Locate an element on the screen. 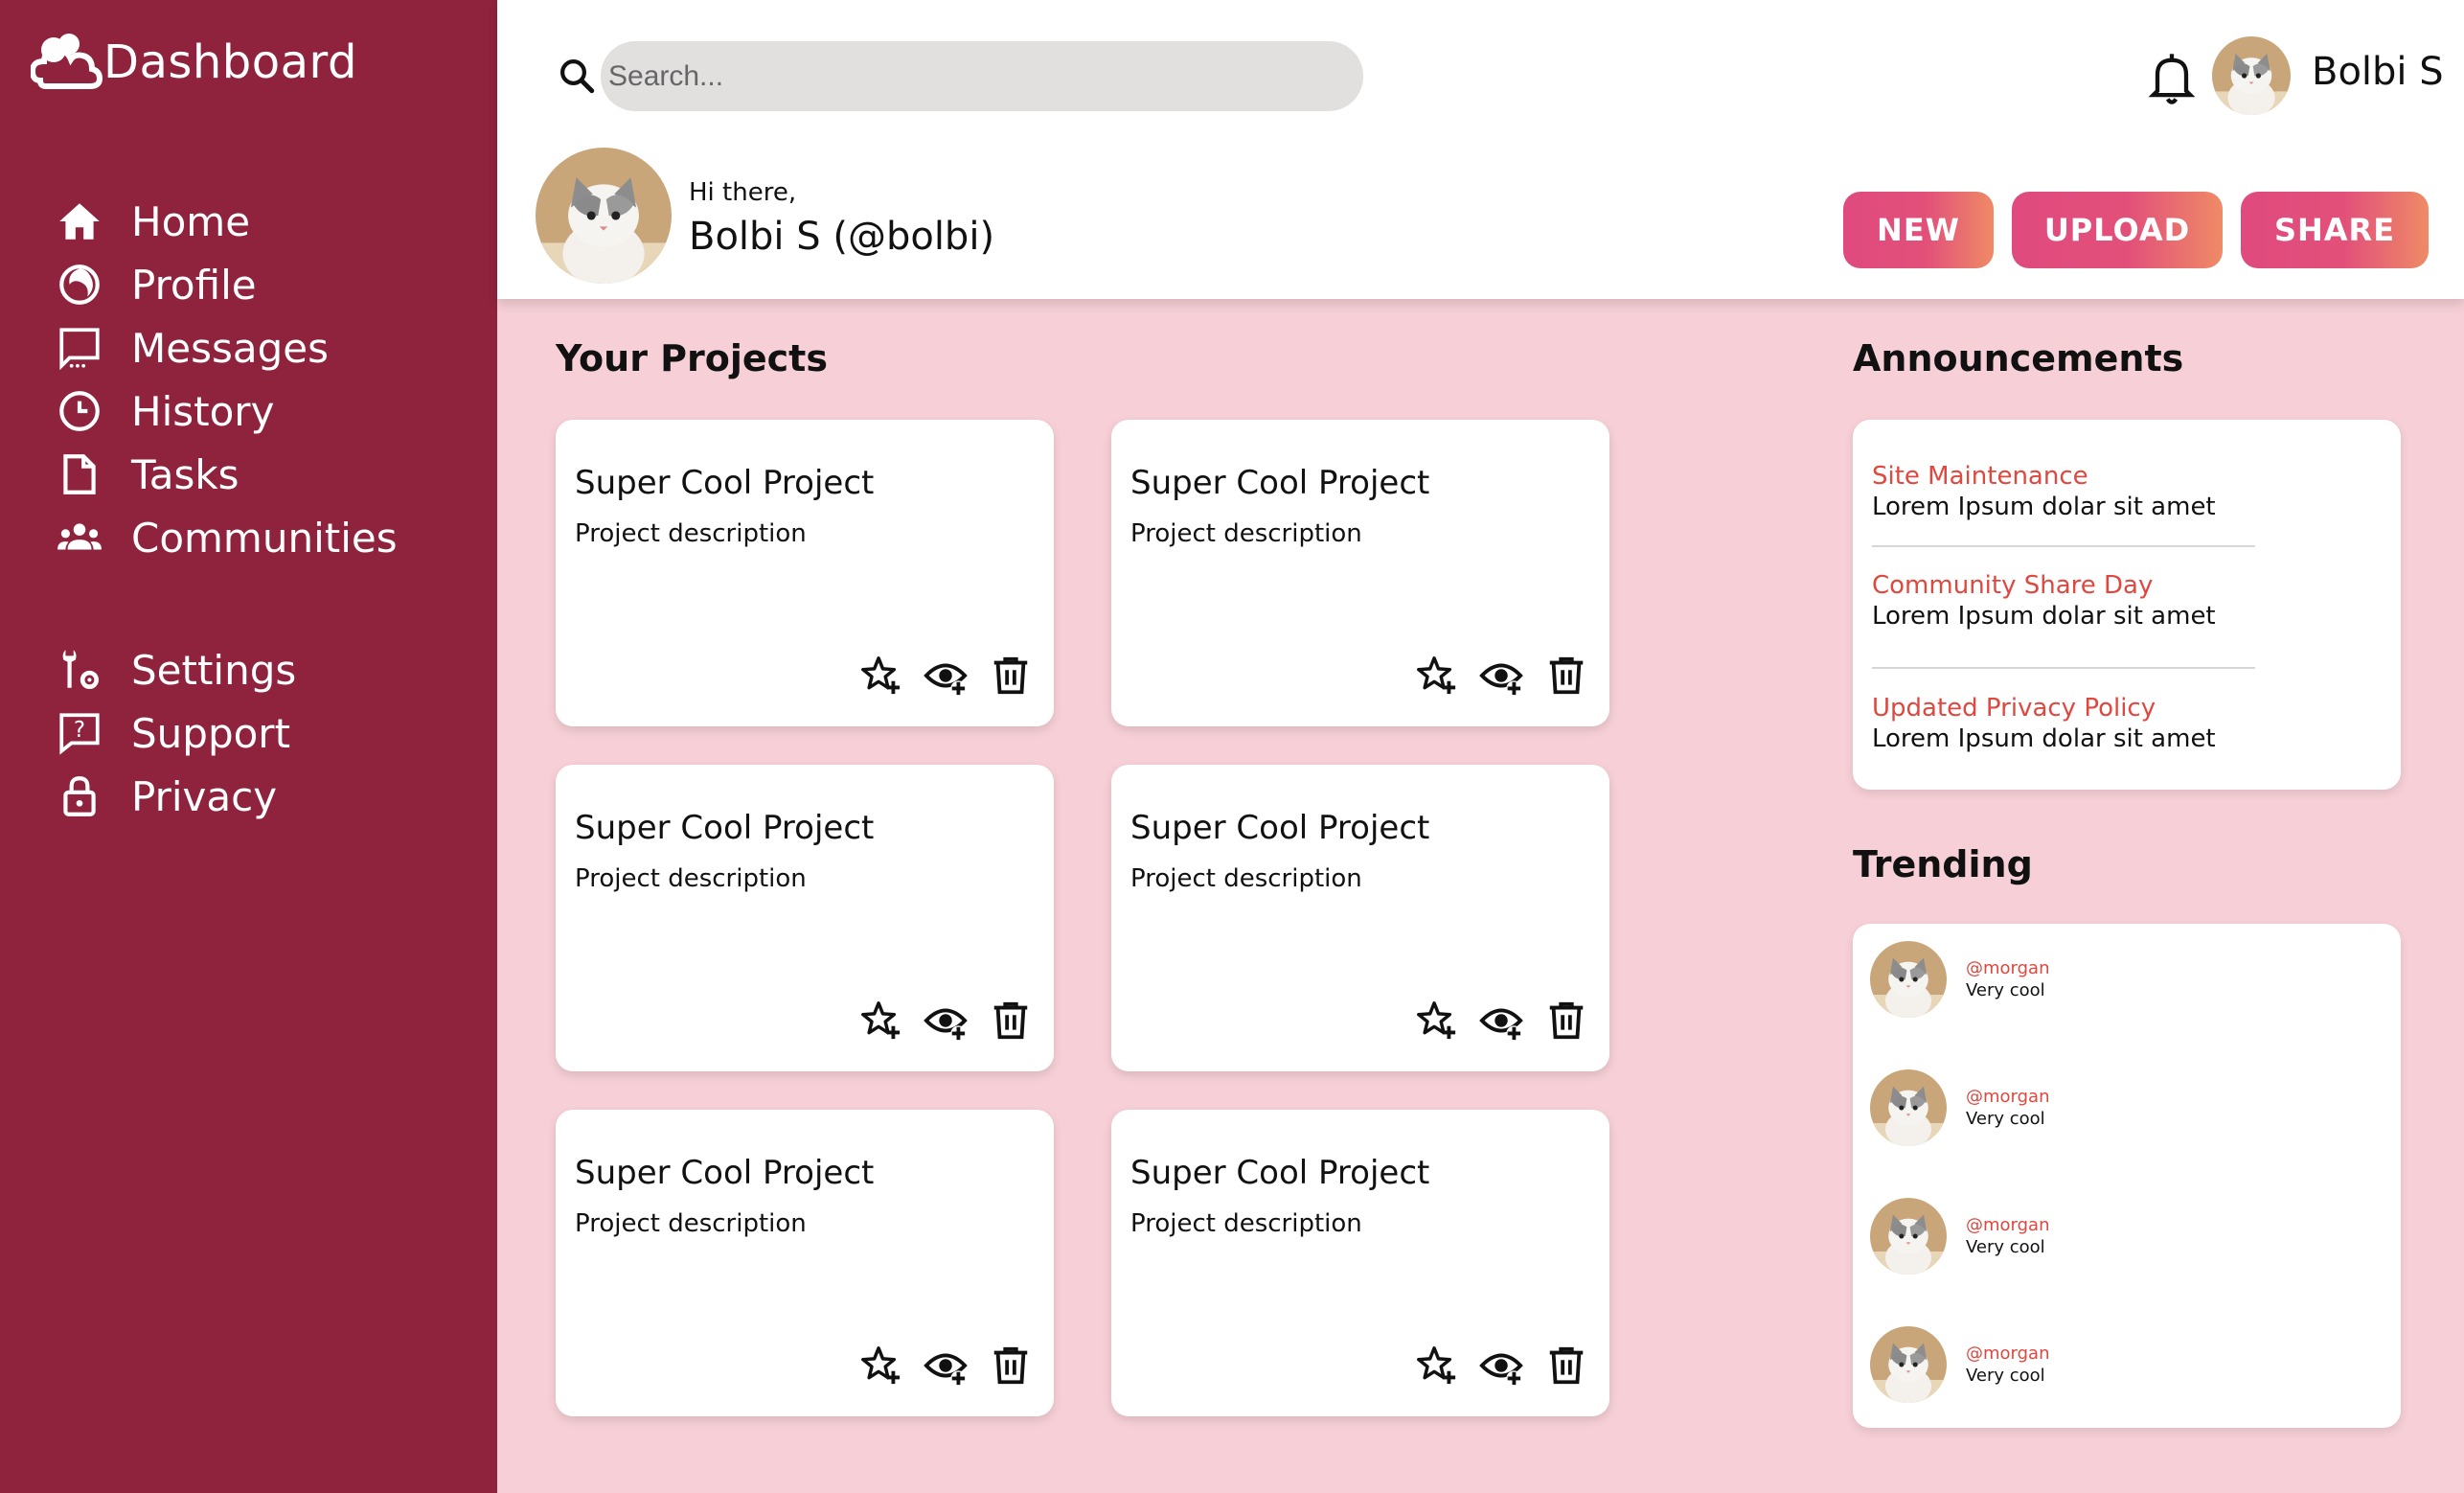 The height and width of the screenshot is (1493, 2464). sidebar-item-settings: Settings is located at coordinates (266, 669).